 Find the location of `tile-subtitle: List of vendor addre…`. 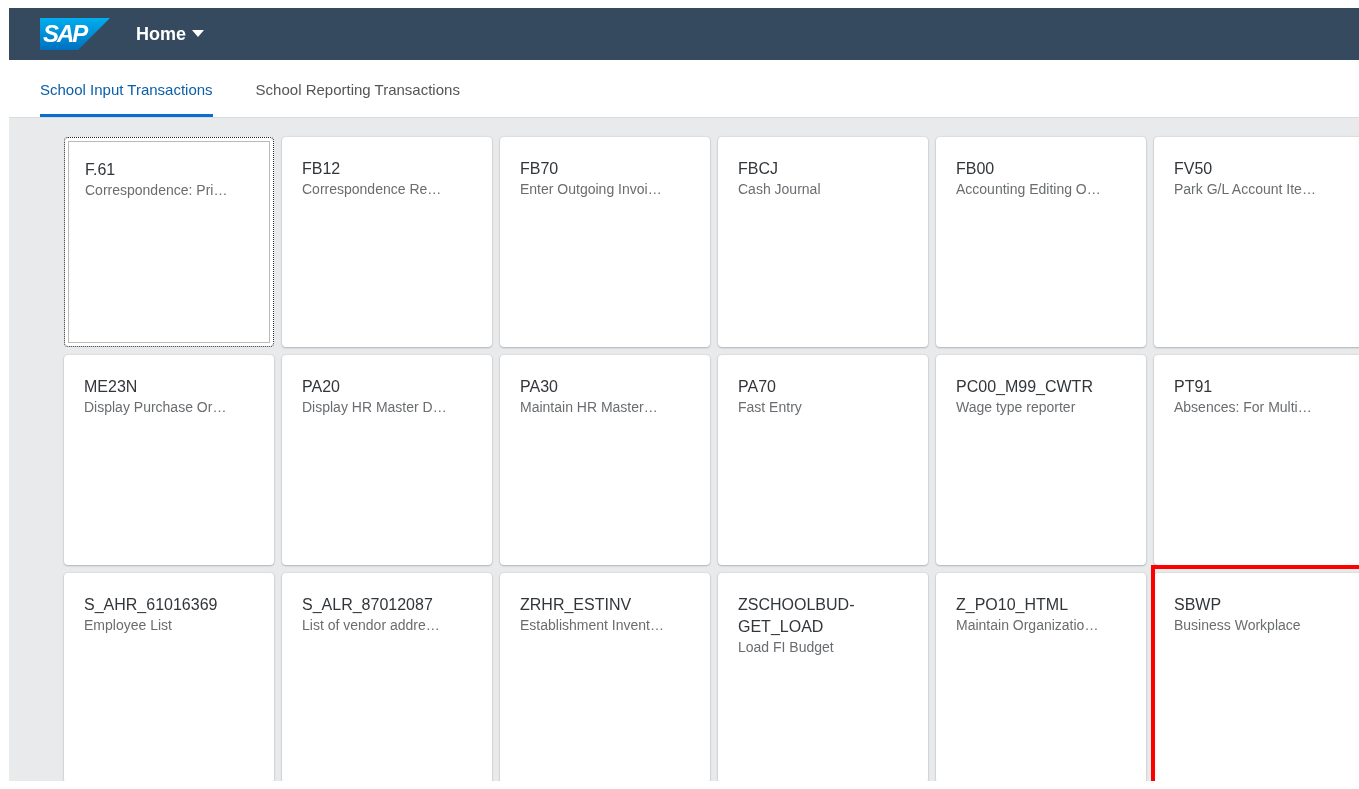

tile-subtitle: List of vendor addre… is located at coordinates (371, 625).